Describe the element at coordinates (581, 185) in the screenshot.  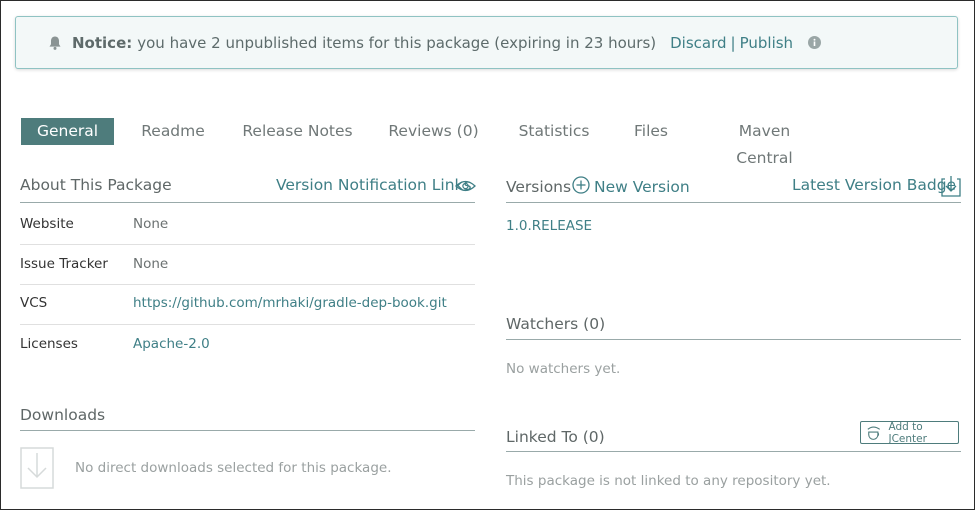
I see `plus-circle-icon` at that location.